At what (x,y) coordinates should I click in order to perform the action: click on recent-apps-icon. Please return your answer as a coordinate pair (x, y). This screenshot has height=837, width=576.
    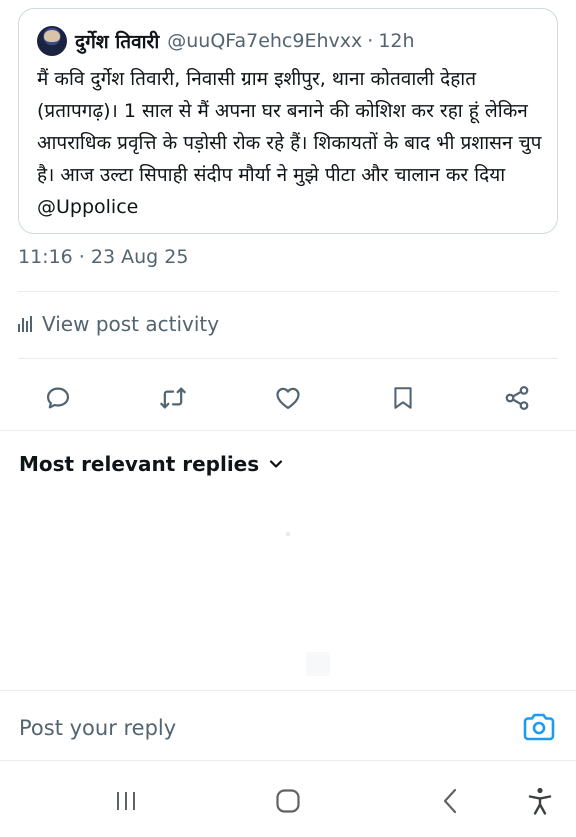
    Looking at the image, I should click on (126, 801).